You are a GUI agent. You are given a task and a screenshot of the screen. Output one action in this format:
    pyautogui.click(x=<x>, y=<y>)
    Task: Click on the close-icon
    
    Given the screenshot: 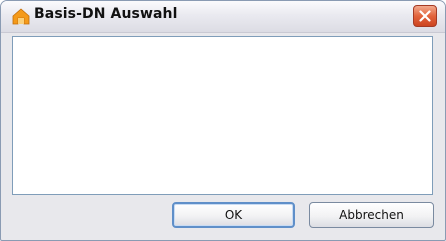 What is the action you would take?
    pyautogui.click(x=425, y=16)
    